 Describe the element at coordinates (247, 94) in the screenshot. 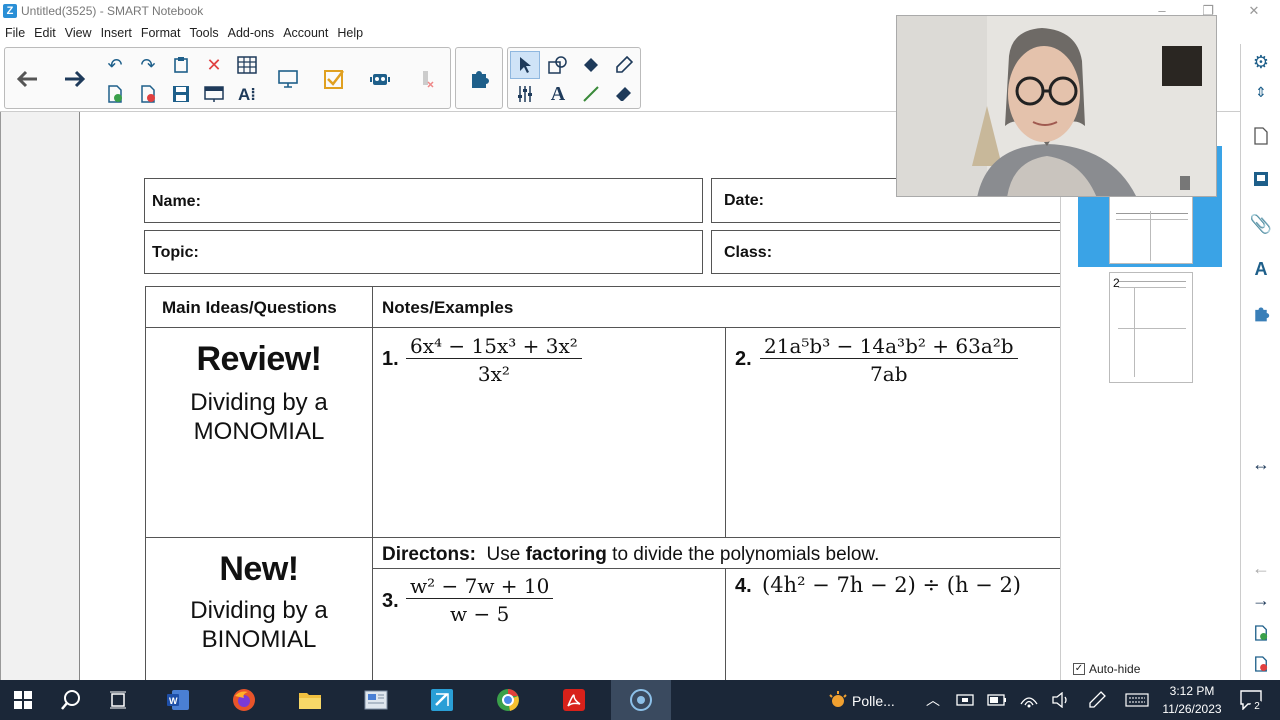

I see `text-recognition-icon: A⁞` at that location.